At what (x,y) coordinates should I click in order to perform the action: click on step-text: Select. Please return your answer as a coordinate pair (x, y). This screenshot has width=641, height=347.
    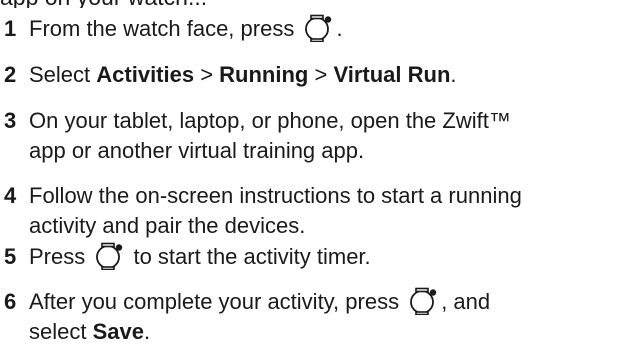
    Looking at the image, I should click on (63, 74).